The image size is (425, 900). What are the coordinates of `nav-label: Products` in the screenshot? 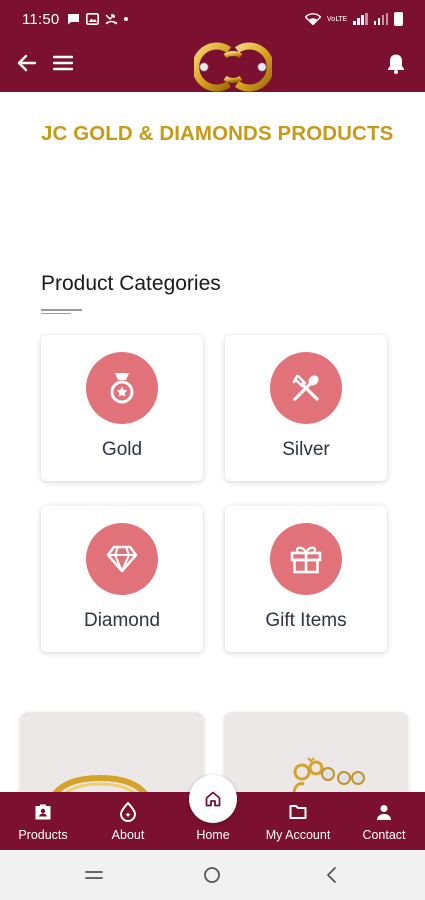 It's located at (43, 835).